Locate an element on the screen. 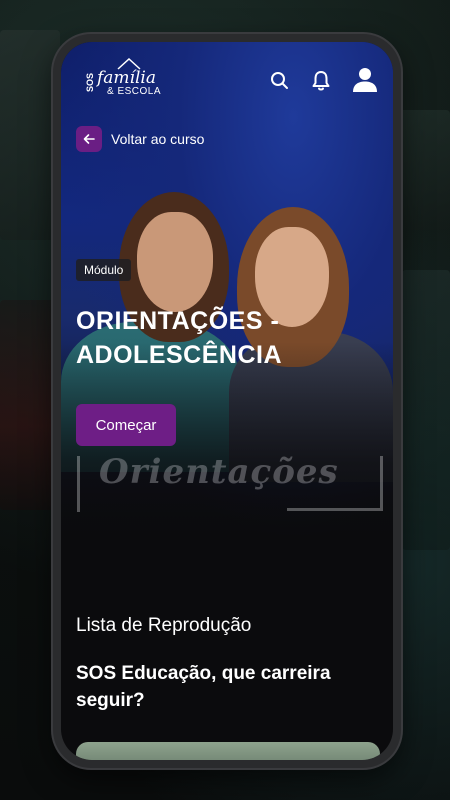  bell-icon is located at coordinates (321, 81).